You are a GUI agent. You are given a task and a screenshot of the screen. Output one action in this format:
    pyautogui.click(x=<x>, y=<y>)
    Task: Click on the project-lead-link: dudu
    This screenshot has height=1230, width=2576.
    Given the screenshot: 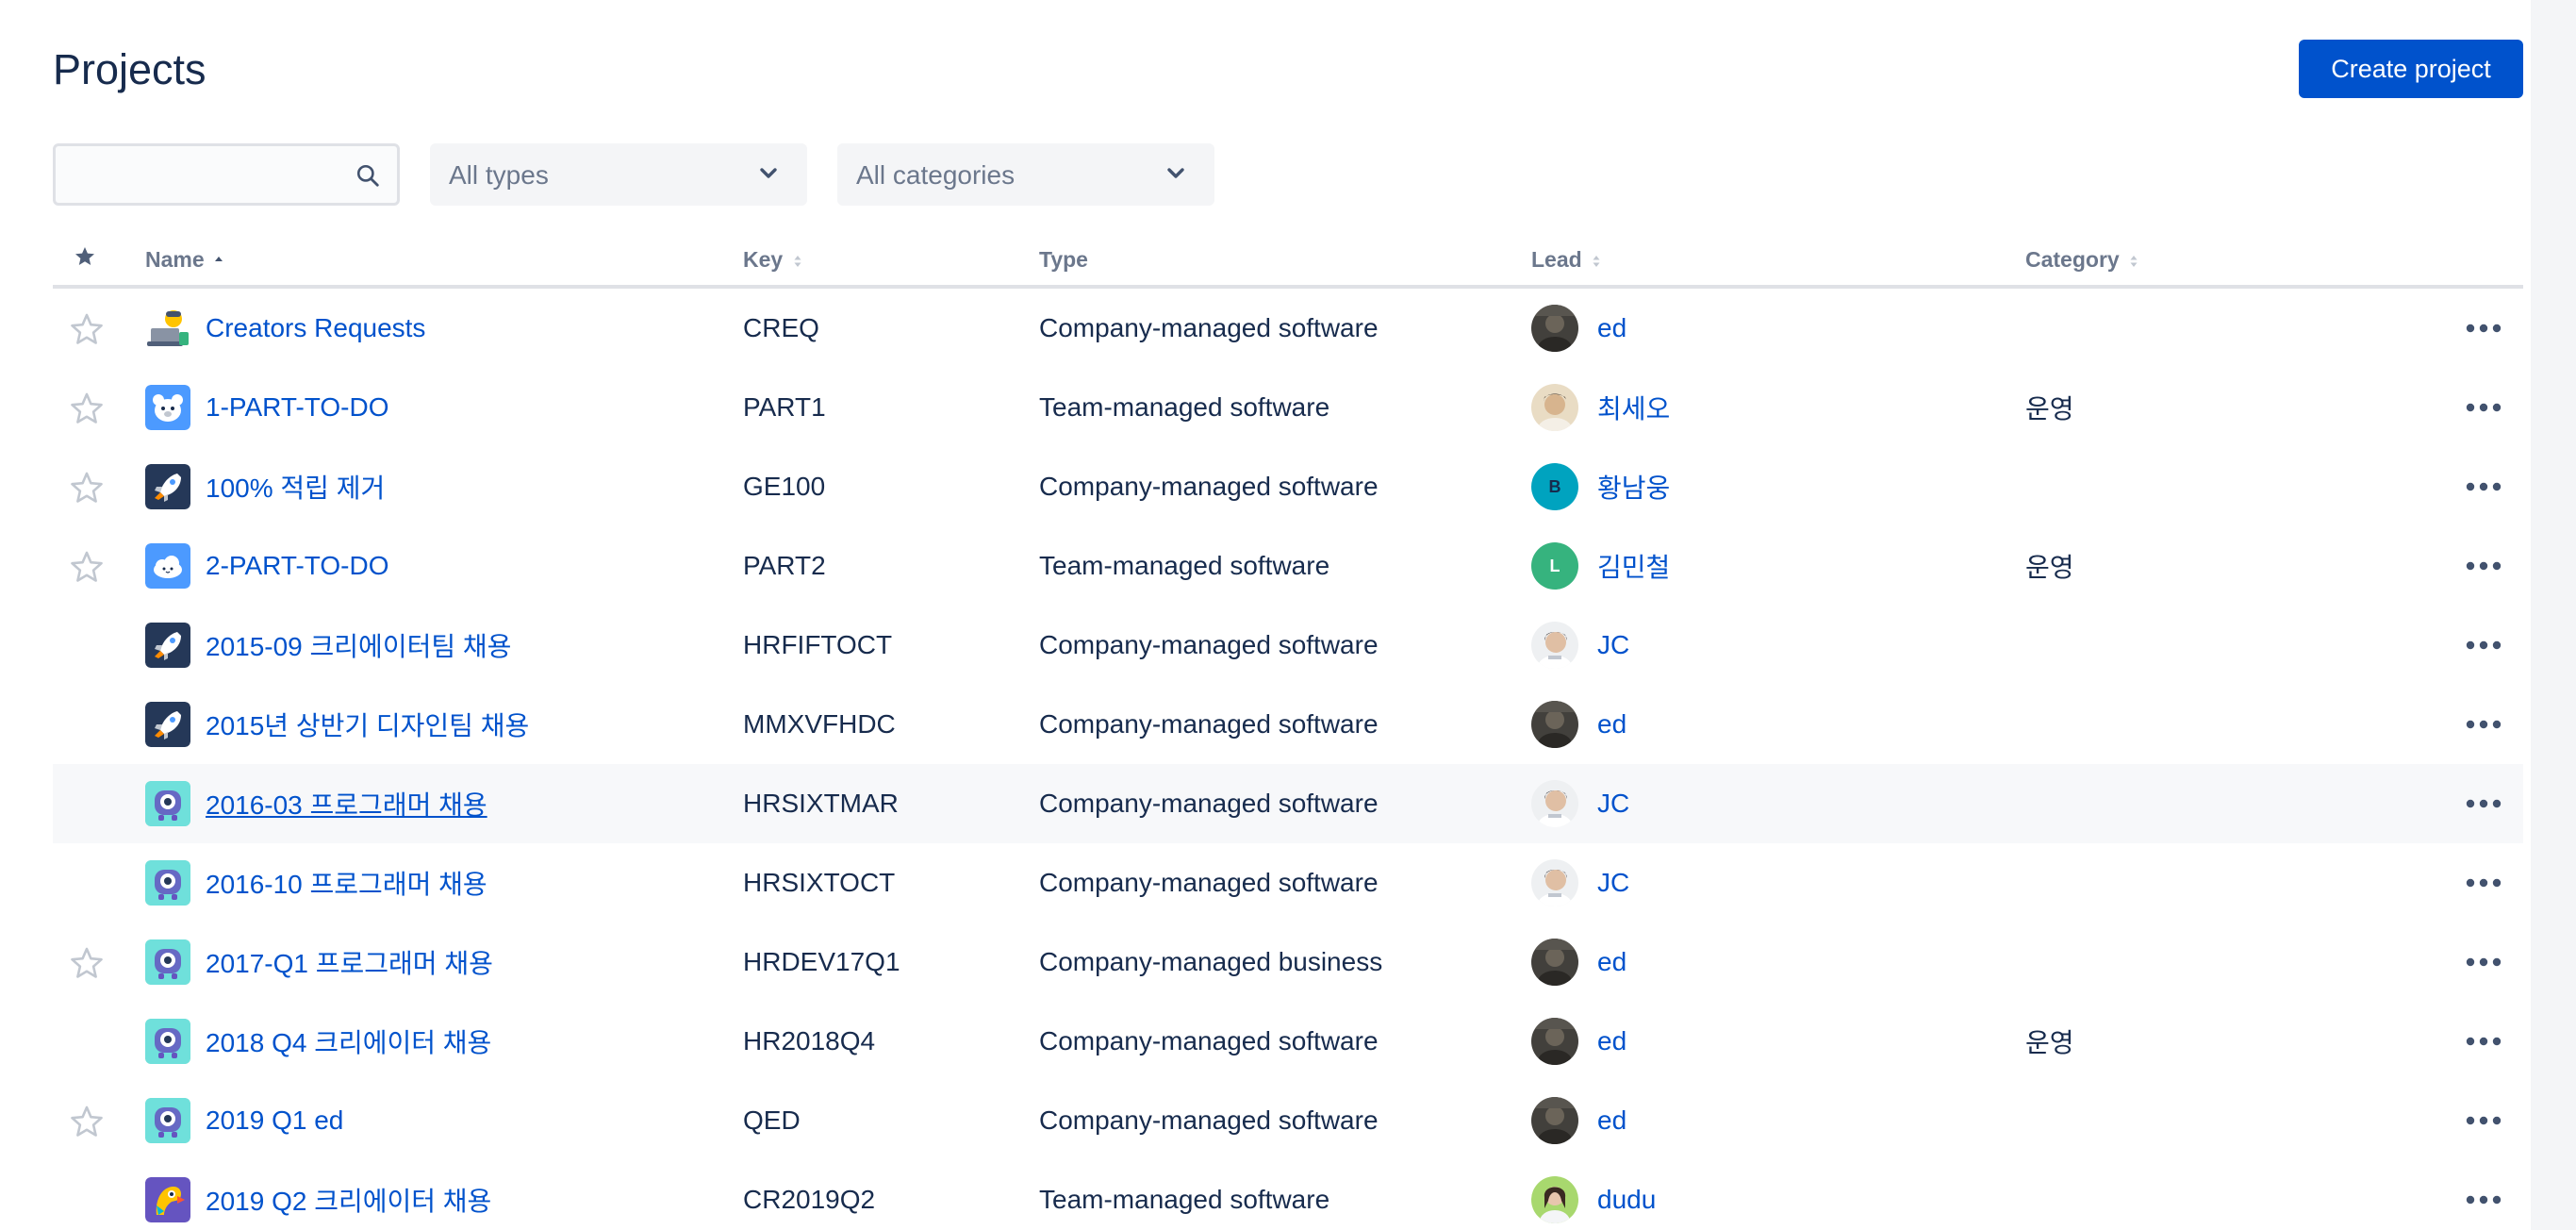 What is the action you would take?
    pyautogui.click(x=1626, y=1200)
    